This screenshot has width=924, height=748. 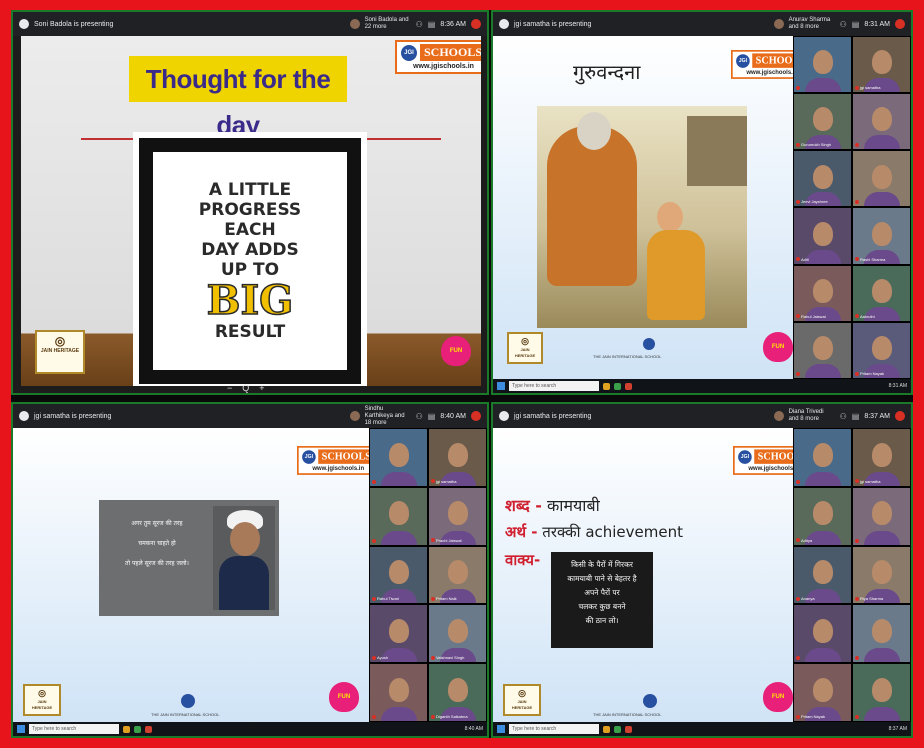 What do you see at coordinates (261, 388) in the screenshot?
I see `zoom-in-button: +` at bounding box center [261, 388].